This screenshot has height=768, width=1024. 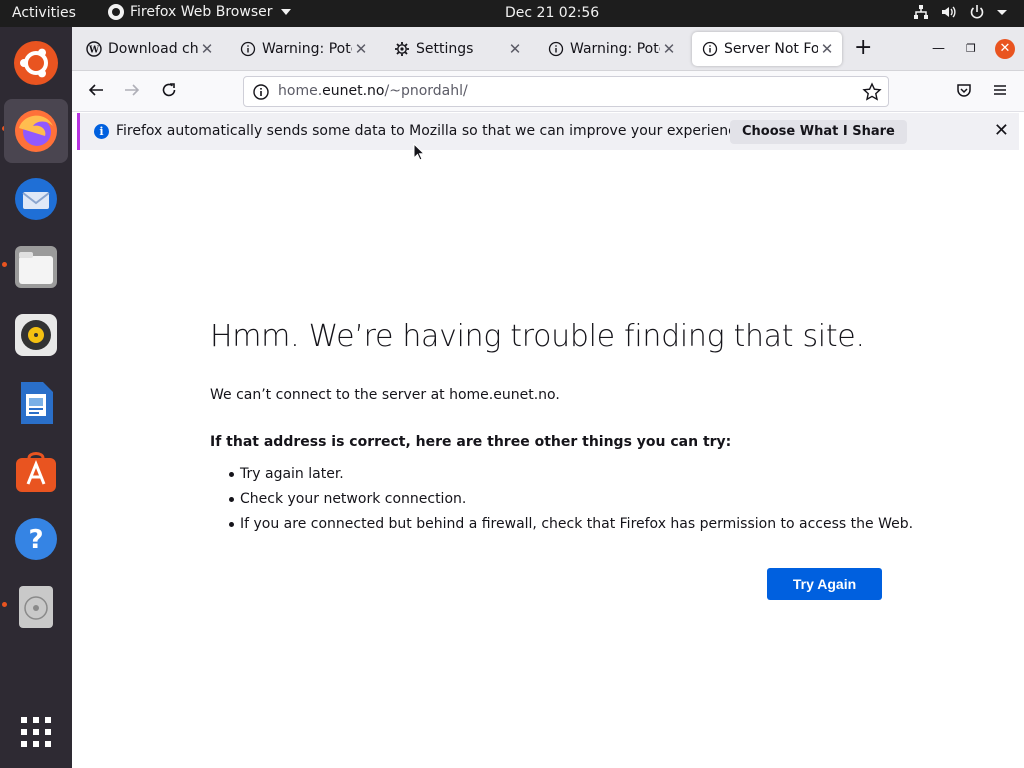 I want to click on choose-what-i-share-button: Choose What I Share, so click(x=818, y=132).